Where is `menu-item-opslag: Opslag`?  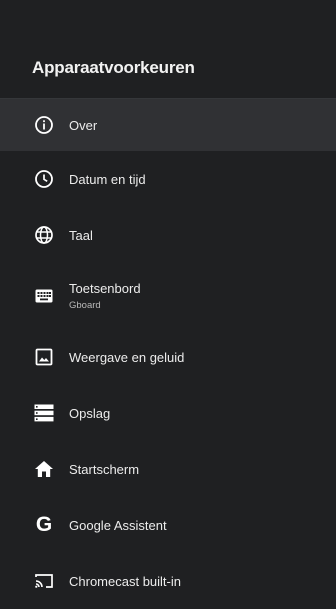 menu-item-opslag: Opslag is located at coordinates (168, 413).